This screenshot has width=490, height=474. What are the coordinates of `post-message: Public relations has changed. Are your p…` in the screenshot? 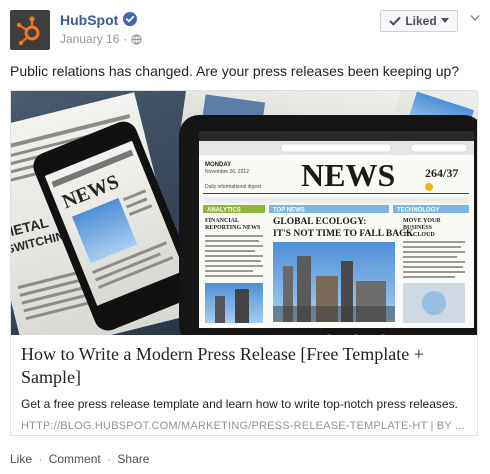 It's located at (235, 71).